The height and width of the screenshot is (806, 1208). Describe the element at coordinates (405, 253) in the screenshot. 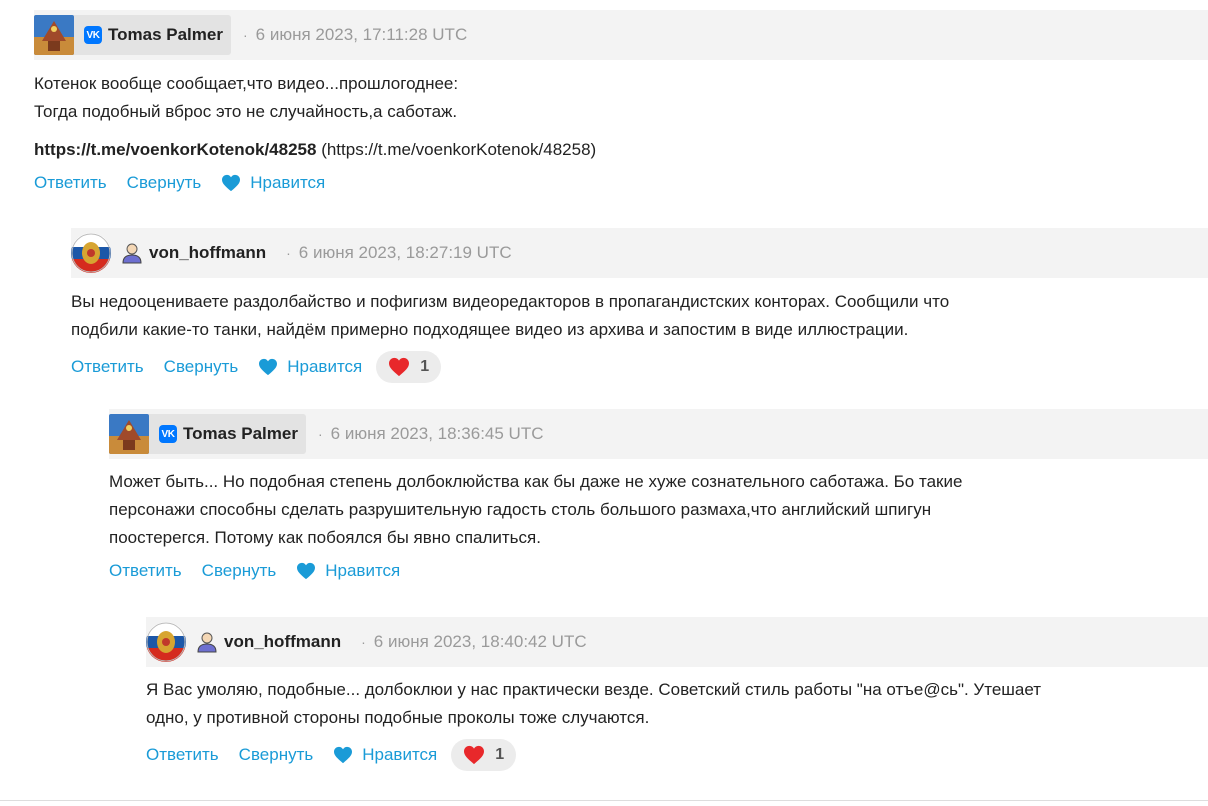

I see `comment-date: 6 июня 2023, 18:27:19 UTC` at that location.